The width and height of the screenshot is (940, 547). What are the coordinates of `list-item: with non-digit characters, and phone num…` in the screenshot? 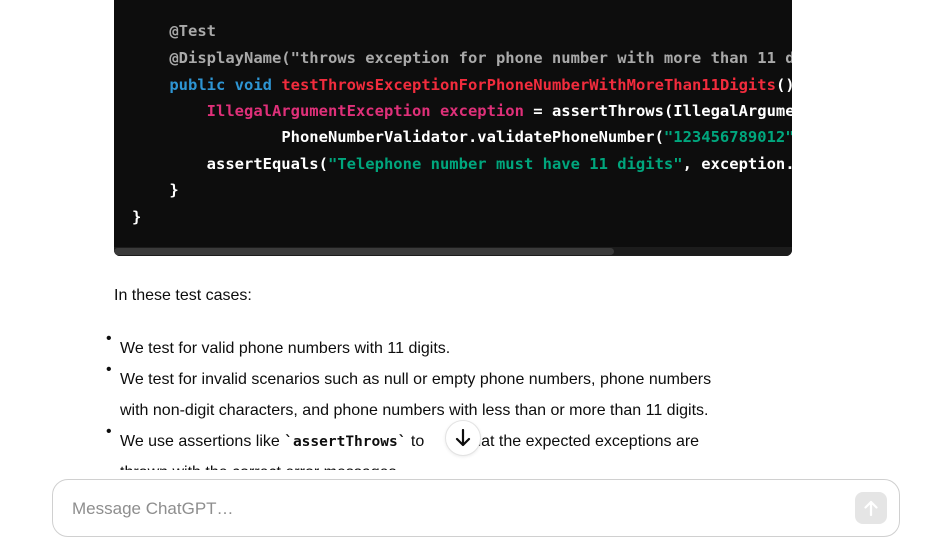 It's located at (414, 410).